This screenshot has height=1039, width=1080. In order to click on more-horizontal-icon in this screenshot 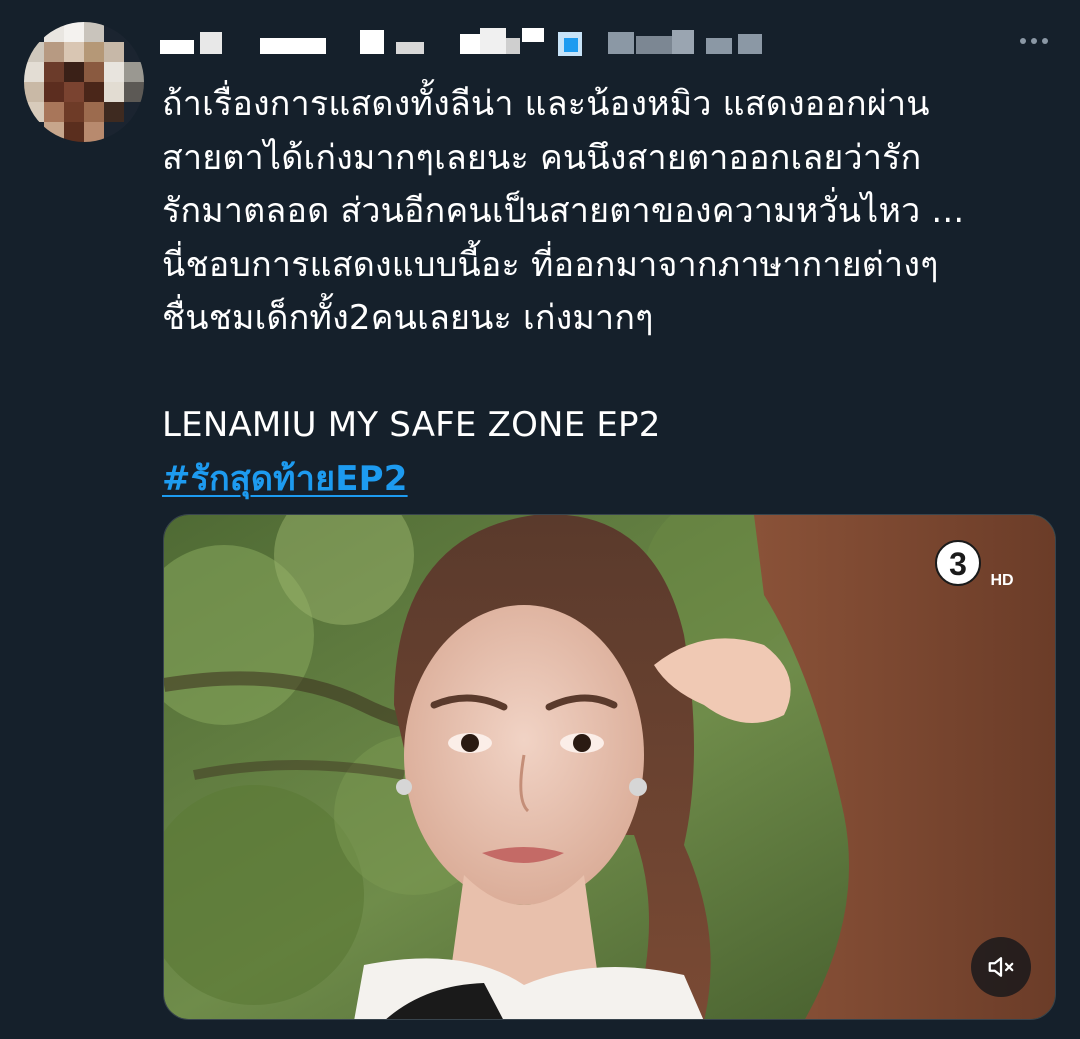, I will do `click(1023, 41)`.